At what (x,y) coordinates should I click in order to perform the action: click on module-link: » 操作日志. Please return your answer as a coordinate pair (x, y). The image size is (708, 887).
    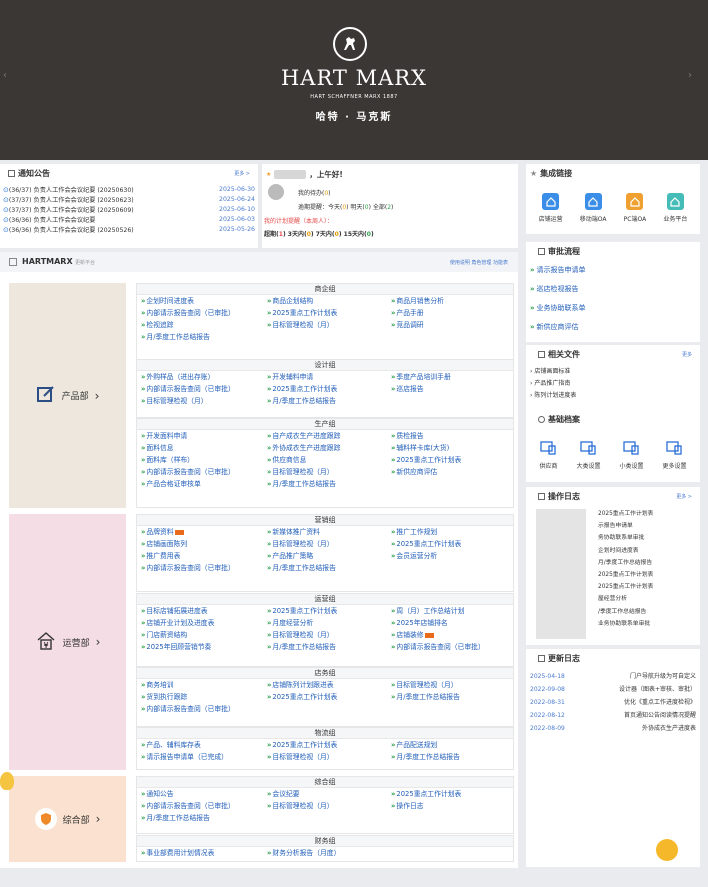
    Looking at the image, I should click on (453, 806).